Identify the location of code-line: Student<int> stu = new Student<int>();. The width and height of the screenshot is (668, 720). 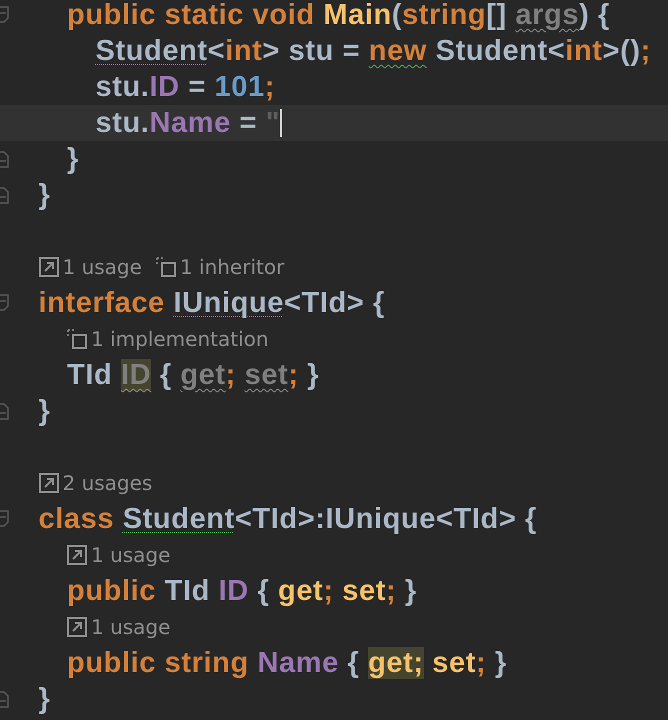
(373, 51).